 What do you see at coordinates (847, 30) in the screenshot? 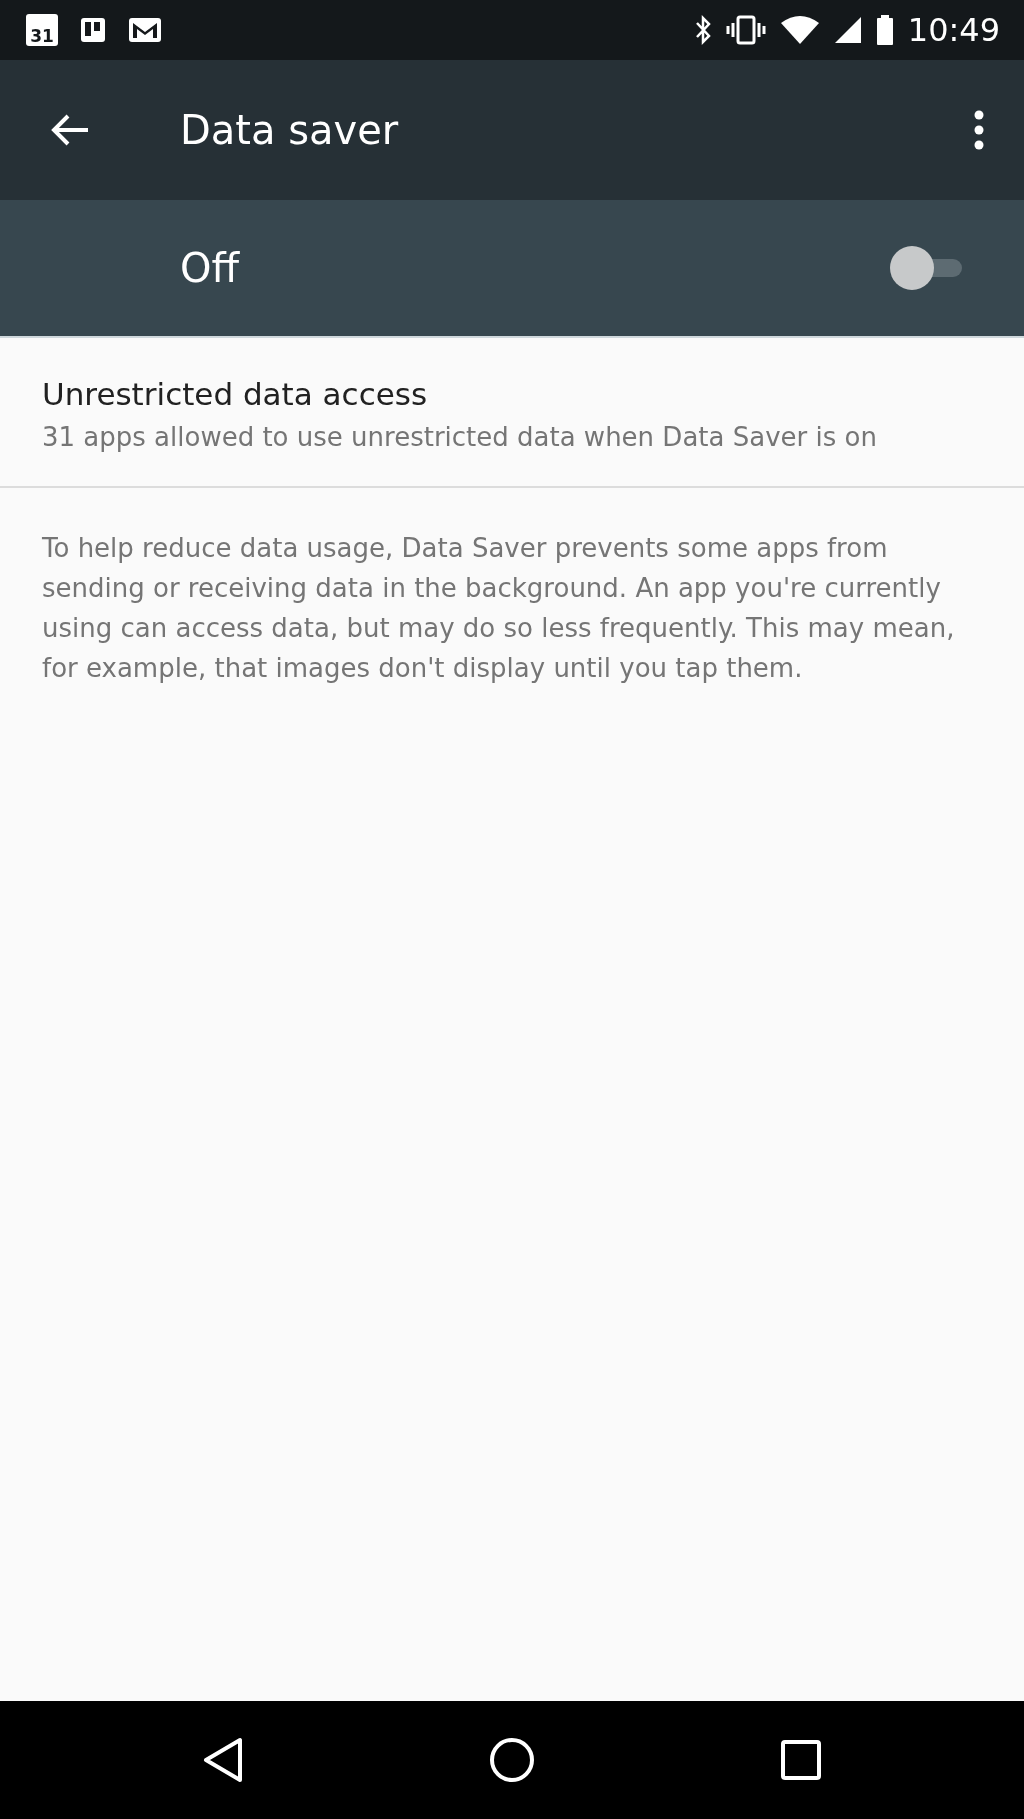
I see `signal-icon` at bounding box center [847, 30].